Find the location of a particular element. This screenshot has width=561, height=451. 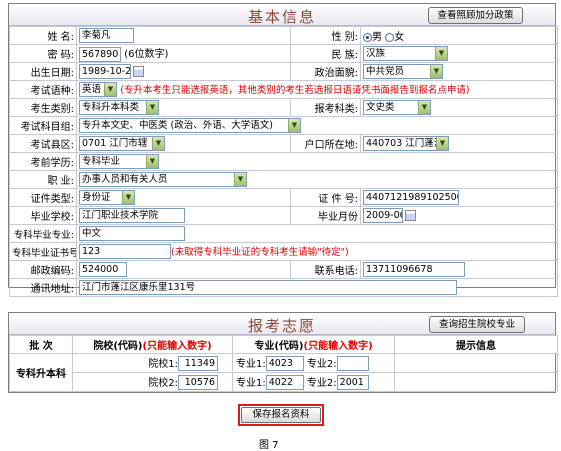

language-select: 英语 ▼ is located at coordinates (98, 90).